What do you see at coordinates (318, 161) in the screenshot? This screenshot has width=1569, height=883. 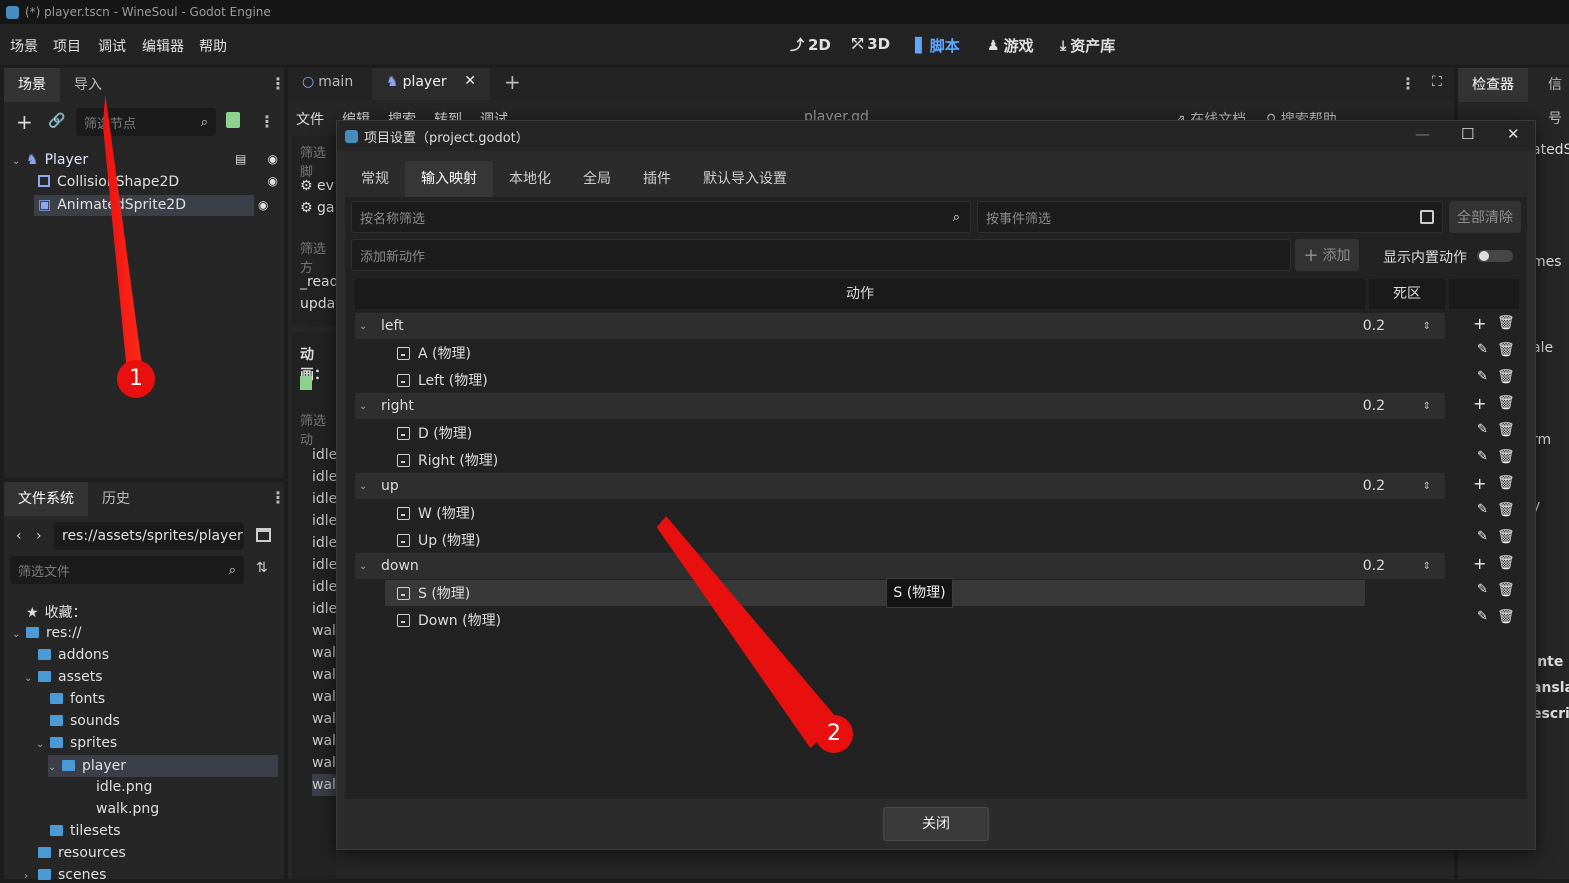 I see `script-filter: 筛选脚` at bounding box center [318, 161].